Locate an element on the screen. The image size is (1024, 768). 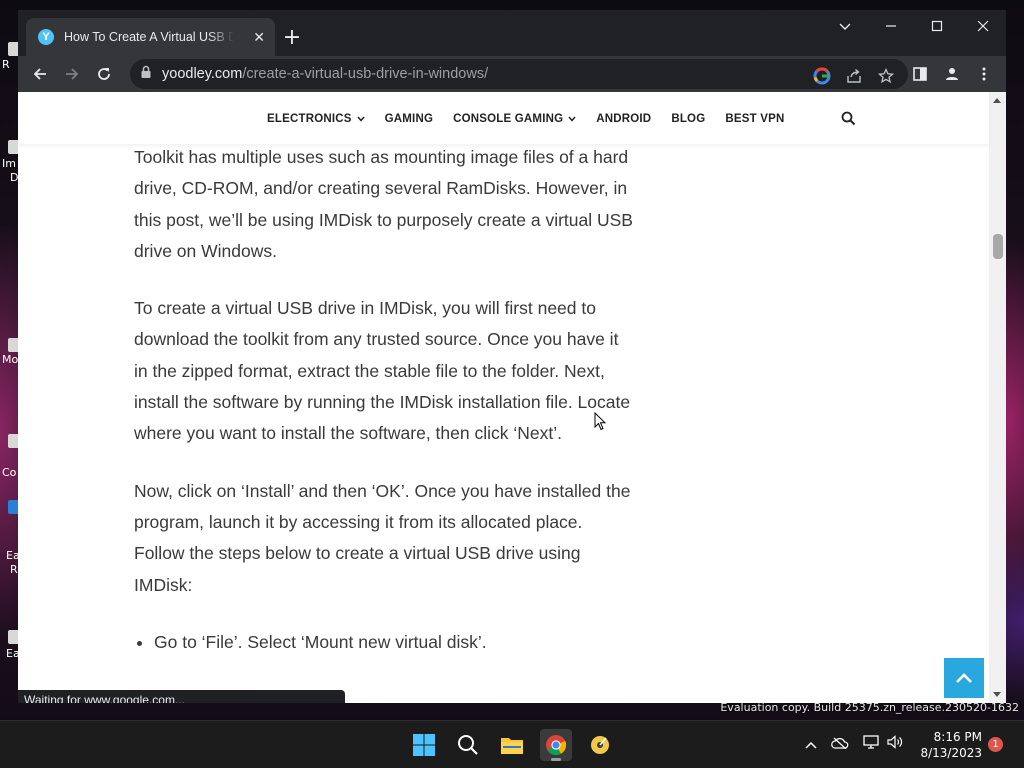
network-icon is located at coordinates (871, 744).